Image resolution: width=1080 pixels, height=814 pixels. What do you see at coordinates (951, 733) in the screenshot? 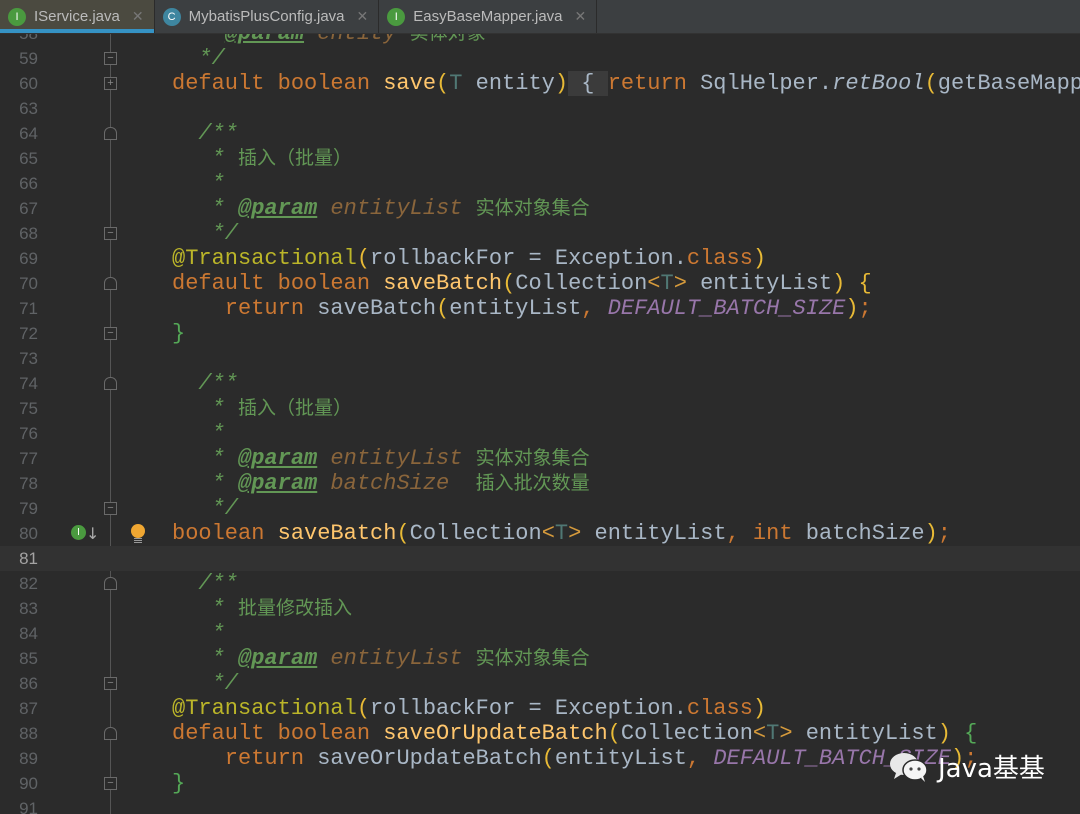
I see `code-token: )` at bounding box center [951, 733].